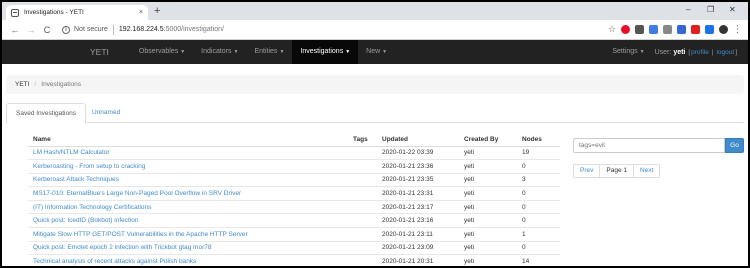 This screenshot has height=268, width=750. Describe the element at coordinates (628, 52) in the screenshot. I see `nav-settings: Settings ▼` at that location.